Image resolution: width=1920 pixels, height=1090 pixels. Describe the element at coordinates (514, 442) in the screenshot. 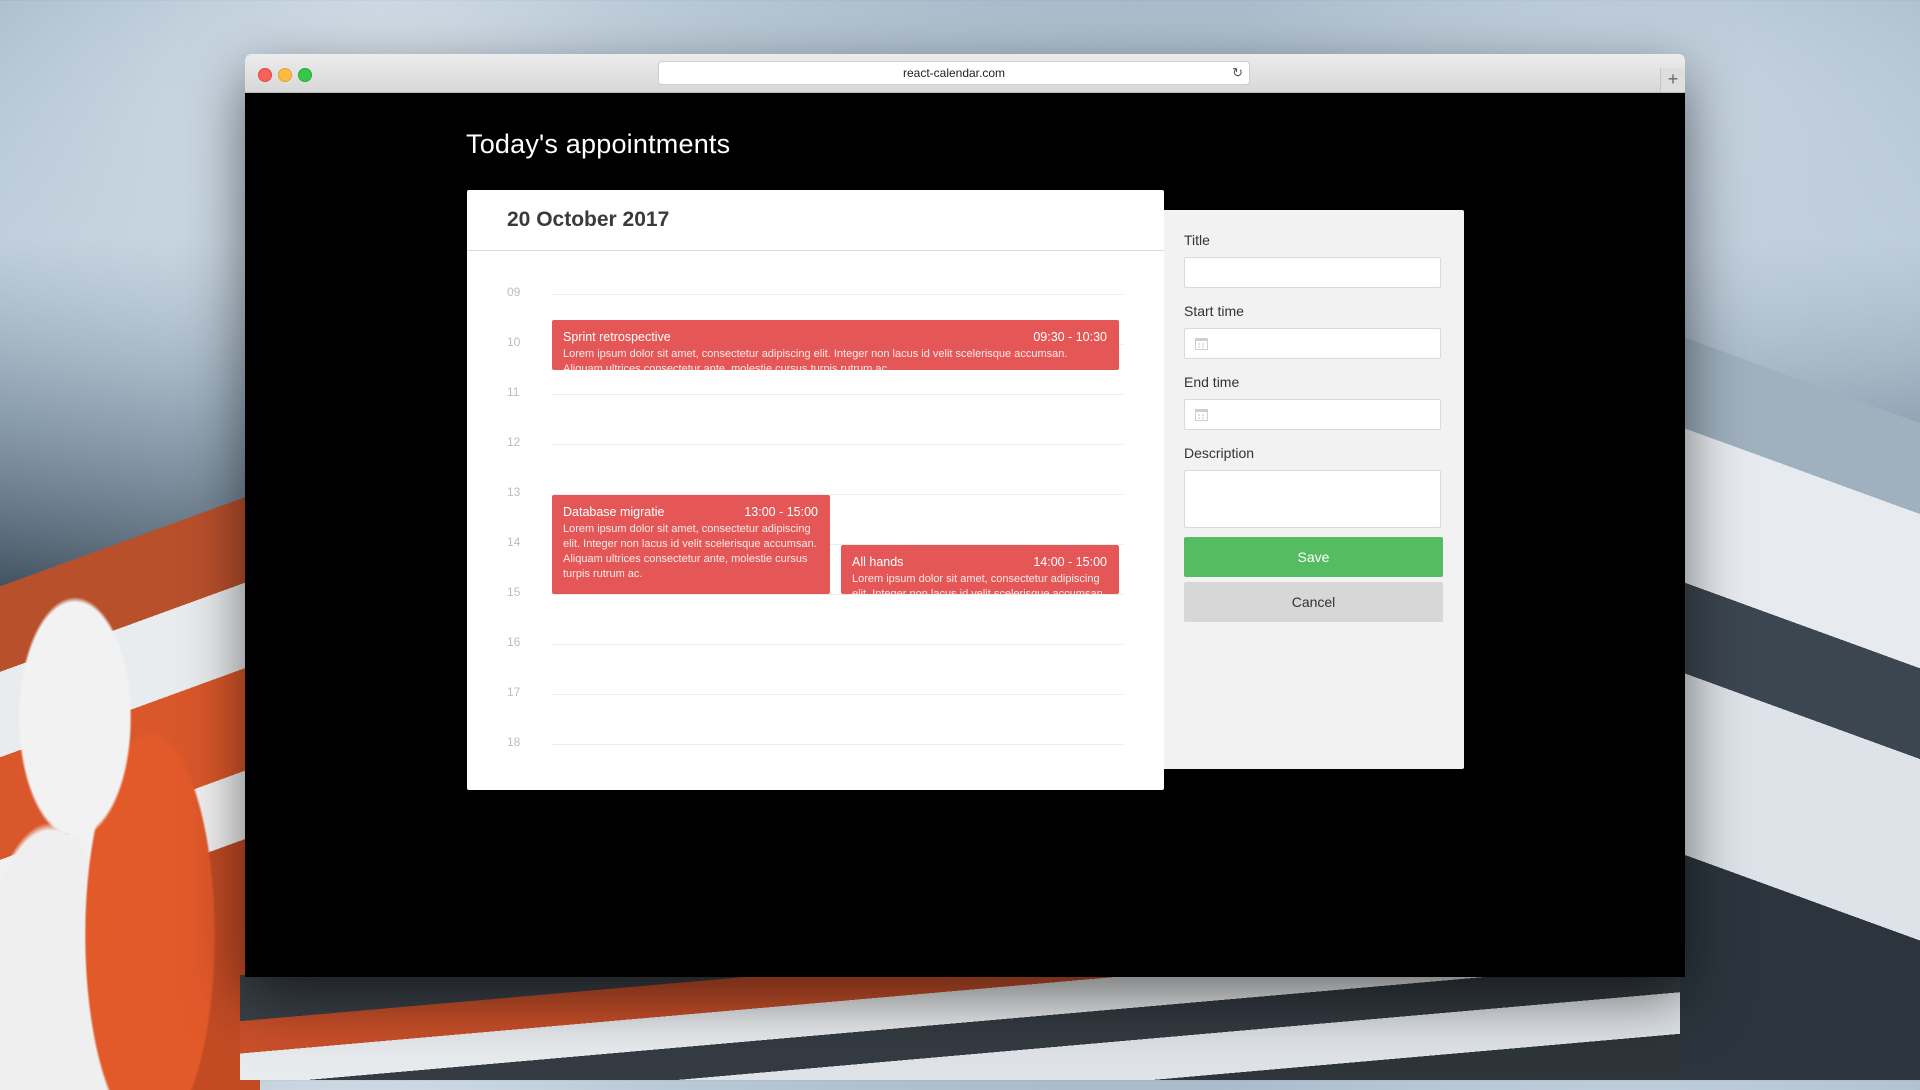

I see `hour-label: 12` at that location.